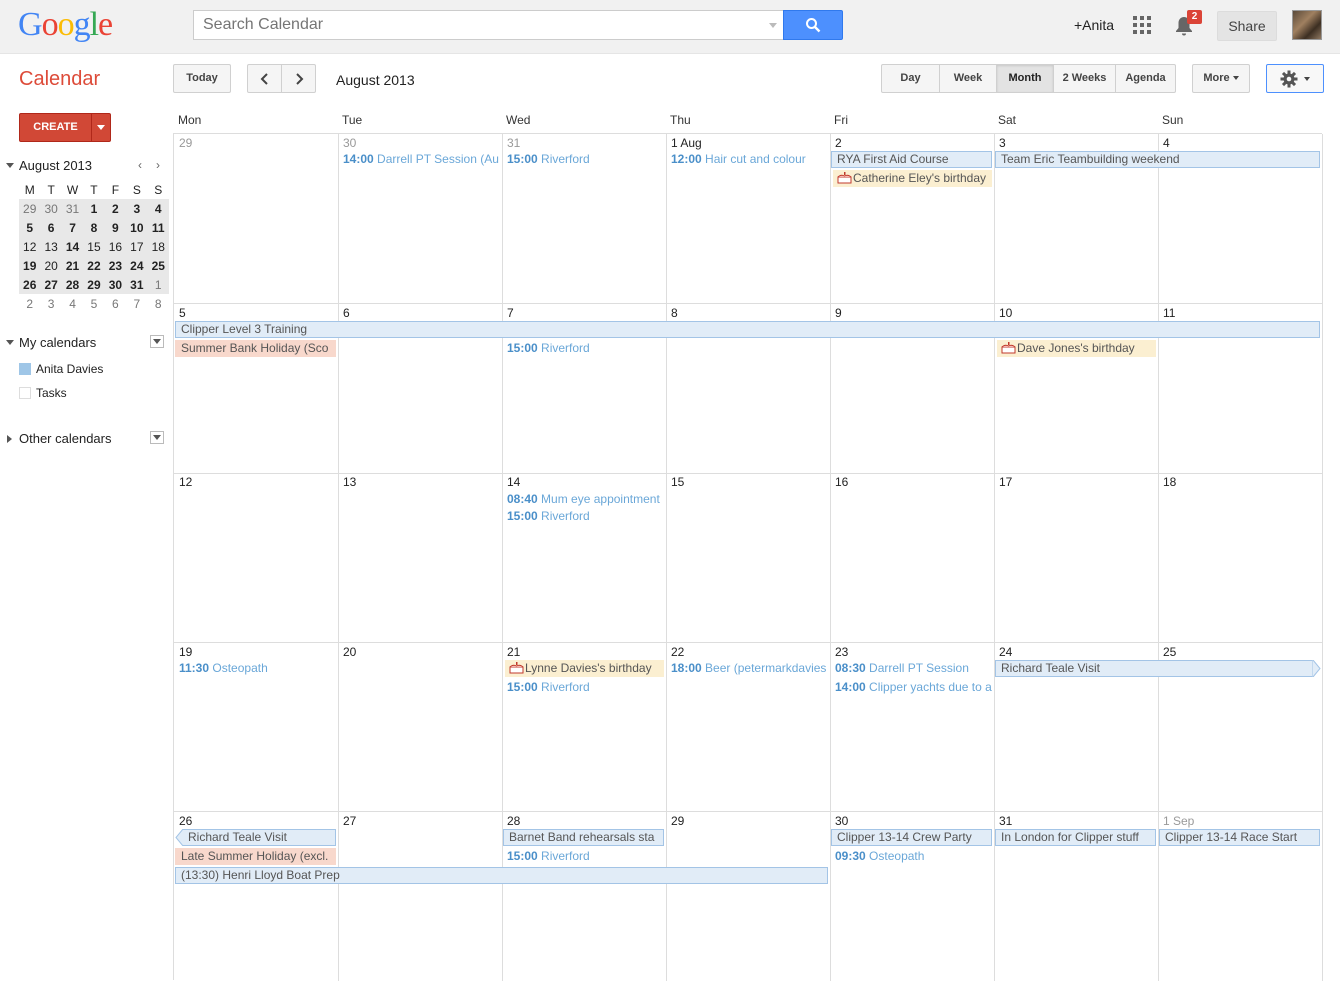 The width and height of the screenshot is (1340, 981). What do you see at coordinates (115, 246) in the screenshot?
I see `mini-day: 16` at bounding box center [115, 246].